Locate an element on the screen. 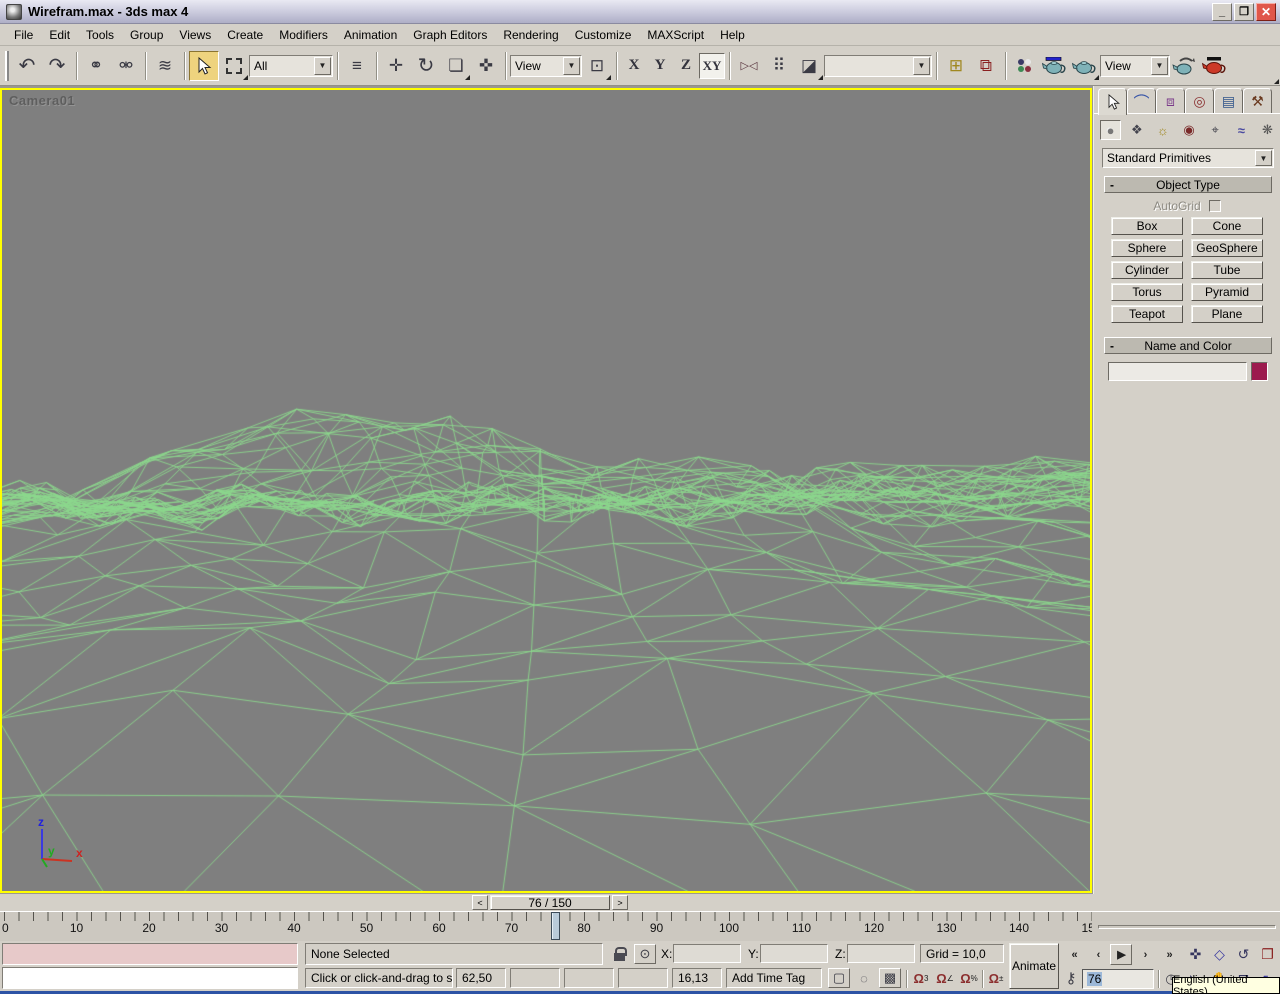 Image resolution: width=1280 pixels, height=994 pixels. time-slider-value: 76 / 150 is located at coordinates (550, 902).